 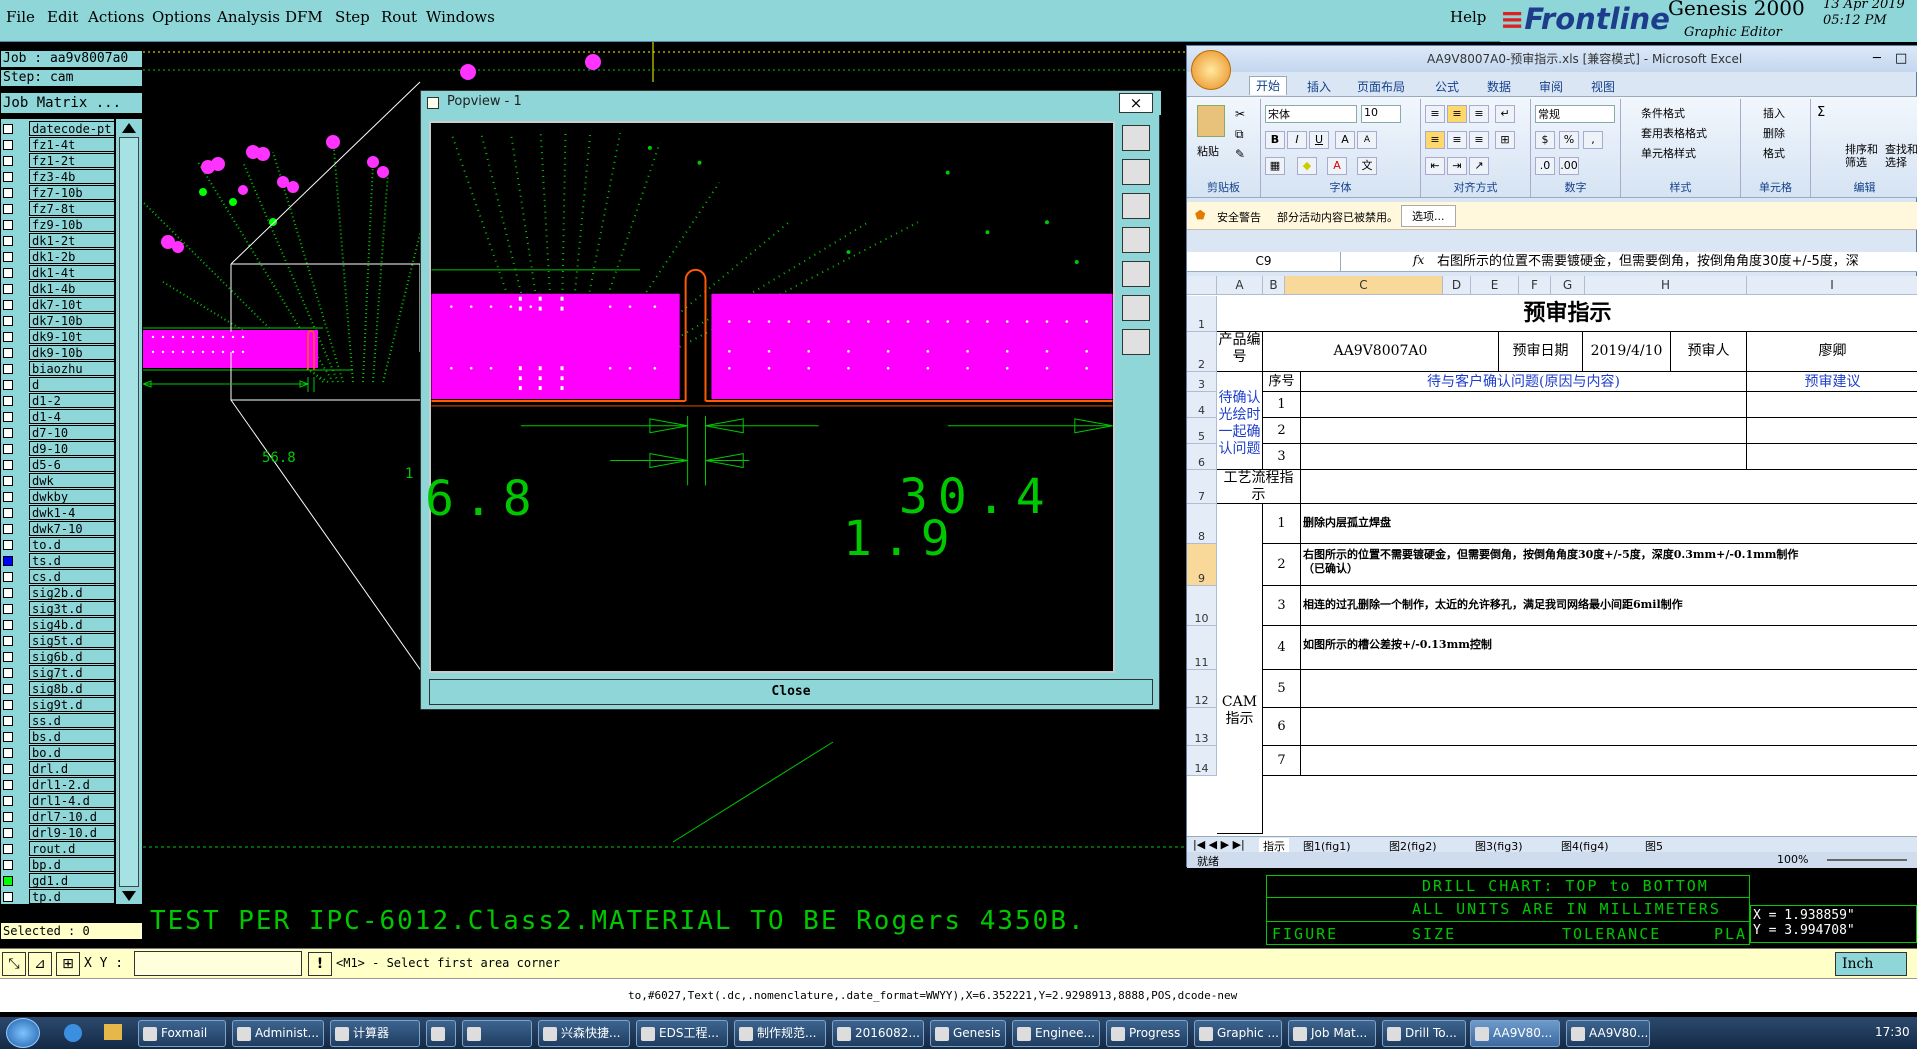 What do you see at coordinates (1364, 285) in the screenshot?
I see `column-header: C` at bounding box center [1364, 285].